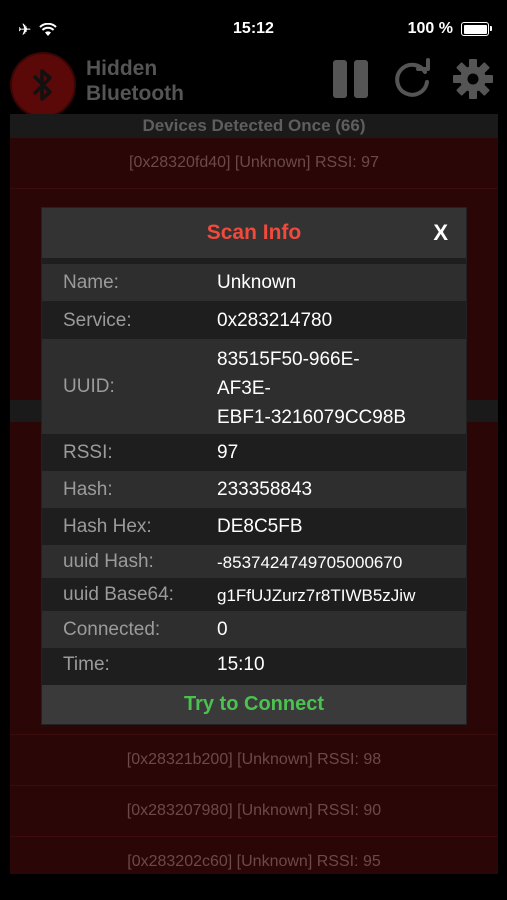 This screenshot has height=900, width=507. I want to click on pause-button, so click(354, 81).